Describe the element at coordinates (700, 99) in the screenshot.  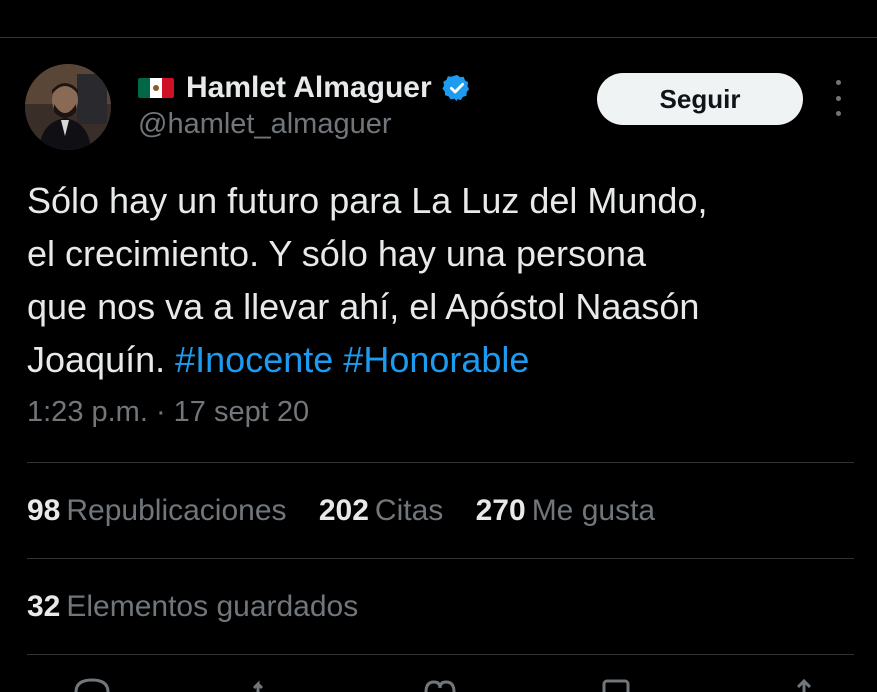
I see `follow-button: Seguir` at that location.